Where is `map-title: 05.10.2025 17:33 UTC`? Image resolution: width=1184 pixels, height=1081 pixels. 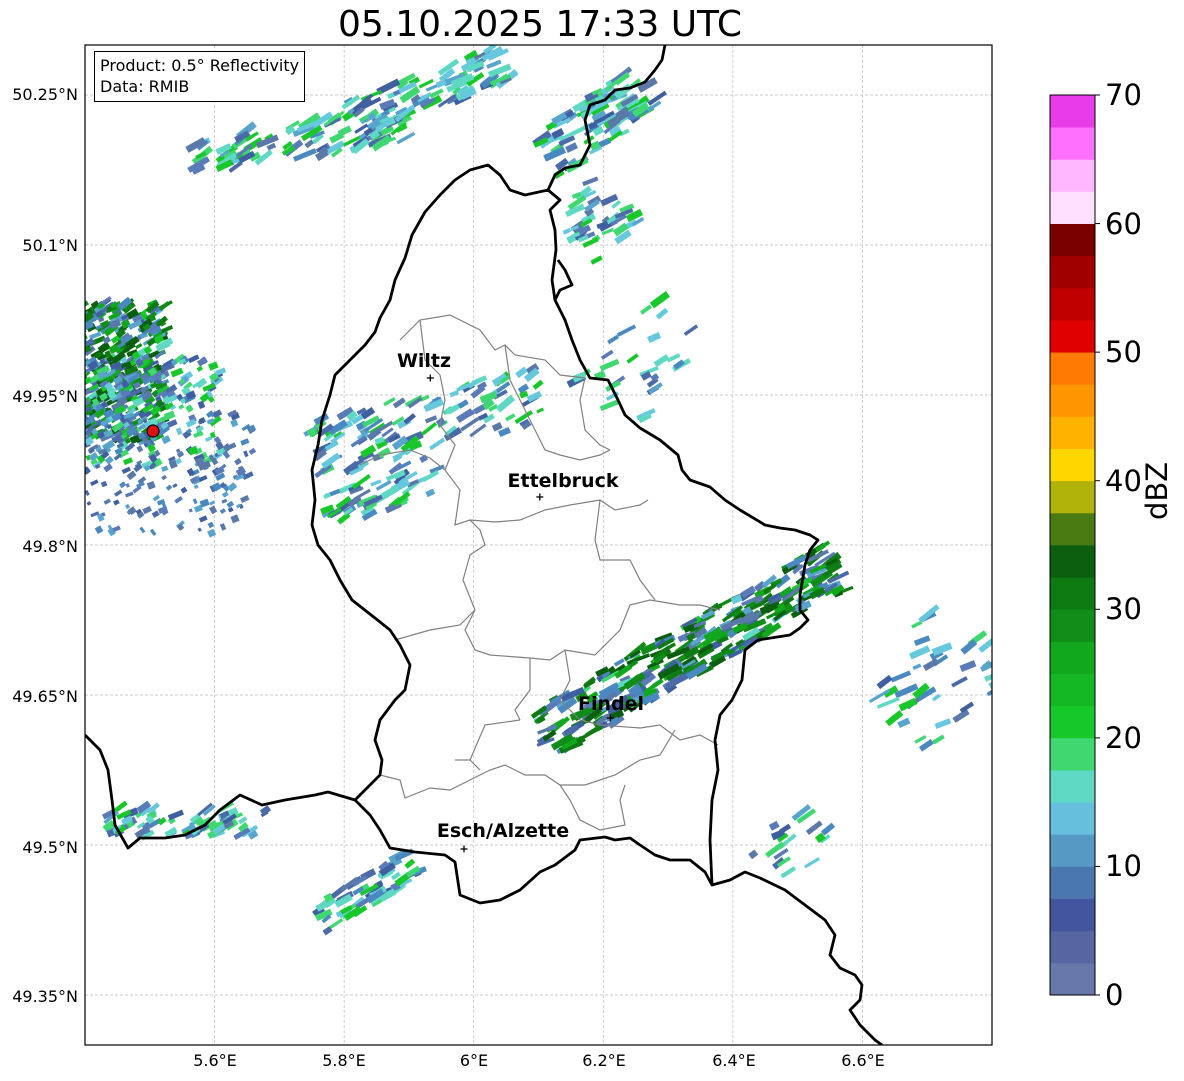
map-title: 05.10.2025 17:33 UTC is located at coordinates (540, 24).